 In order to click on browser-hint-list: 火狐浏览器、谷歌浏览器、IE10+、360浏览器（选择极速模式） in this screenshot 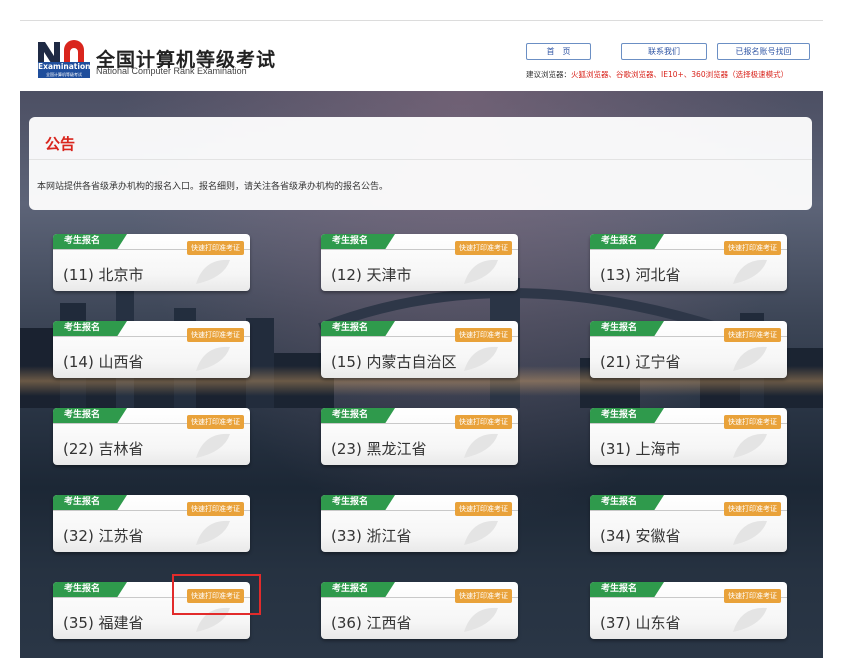, I will do `click(680, 74)`.